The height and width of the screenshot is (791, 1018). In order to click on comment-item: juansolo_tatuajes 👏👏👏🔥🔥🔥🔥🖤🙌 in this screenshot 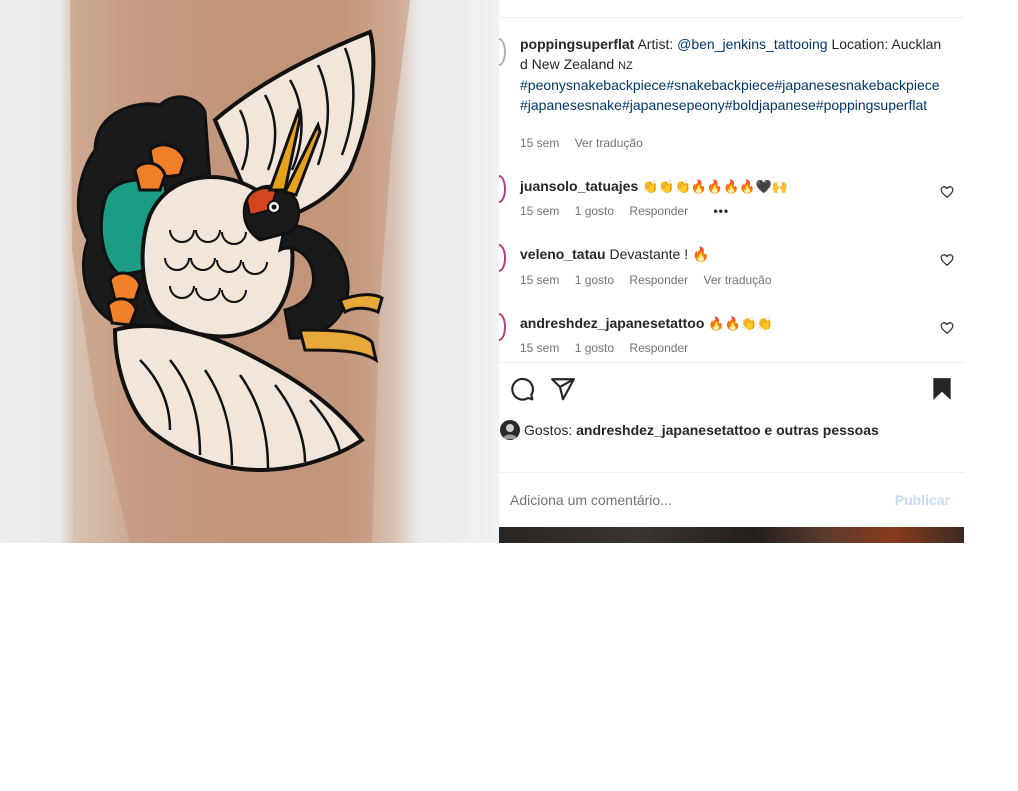, I will do `click(725, 187)`.